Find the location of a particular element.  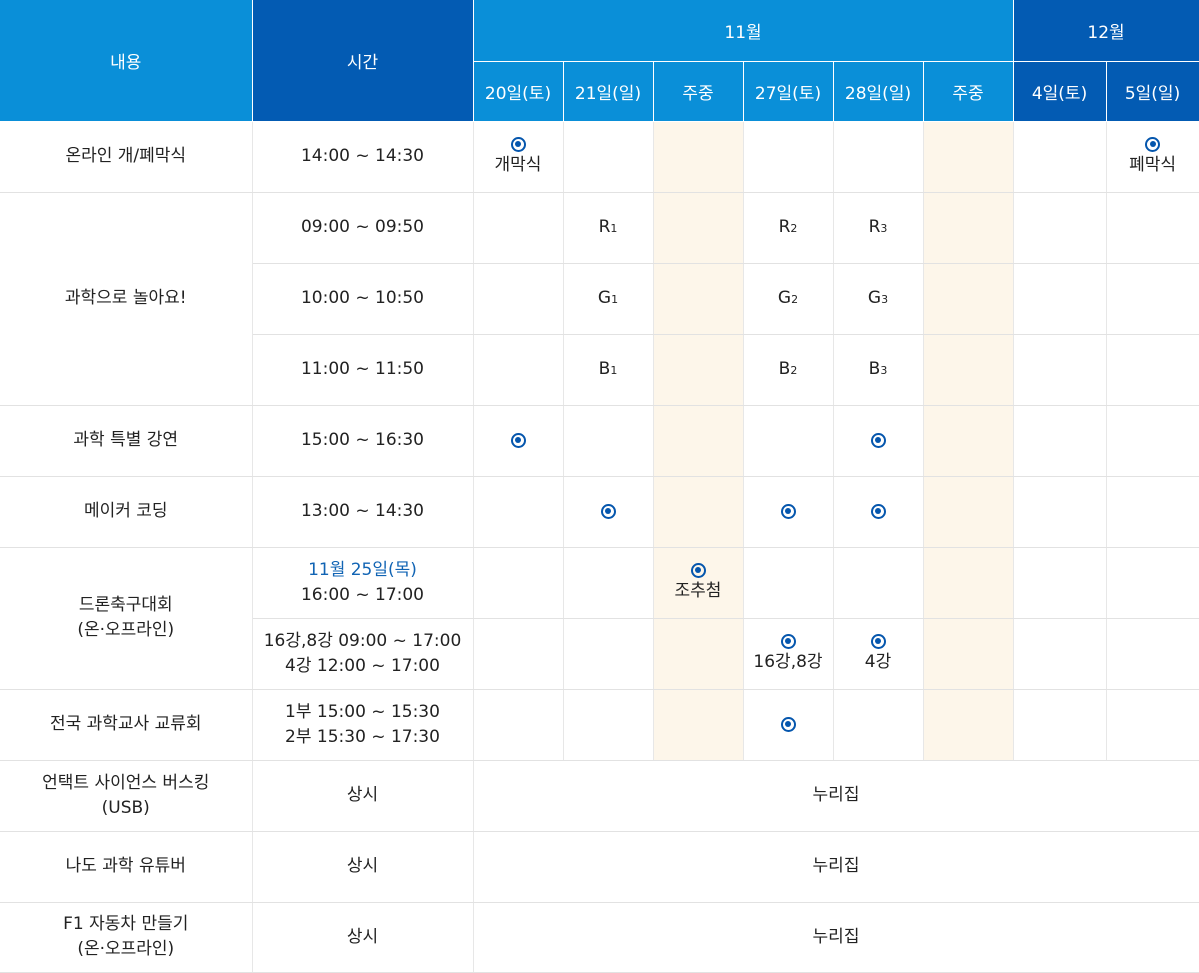

header-day: 주중 is located at coordinates (698, 91).